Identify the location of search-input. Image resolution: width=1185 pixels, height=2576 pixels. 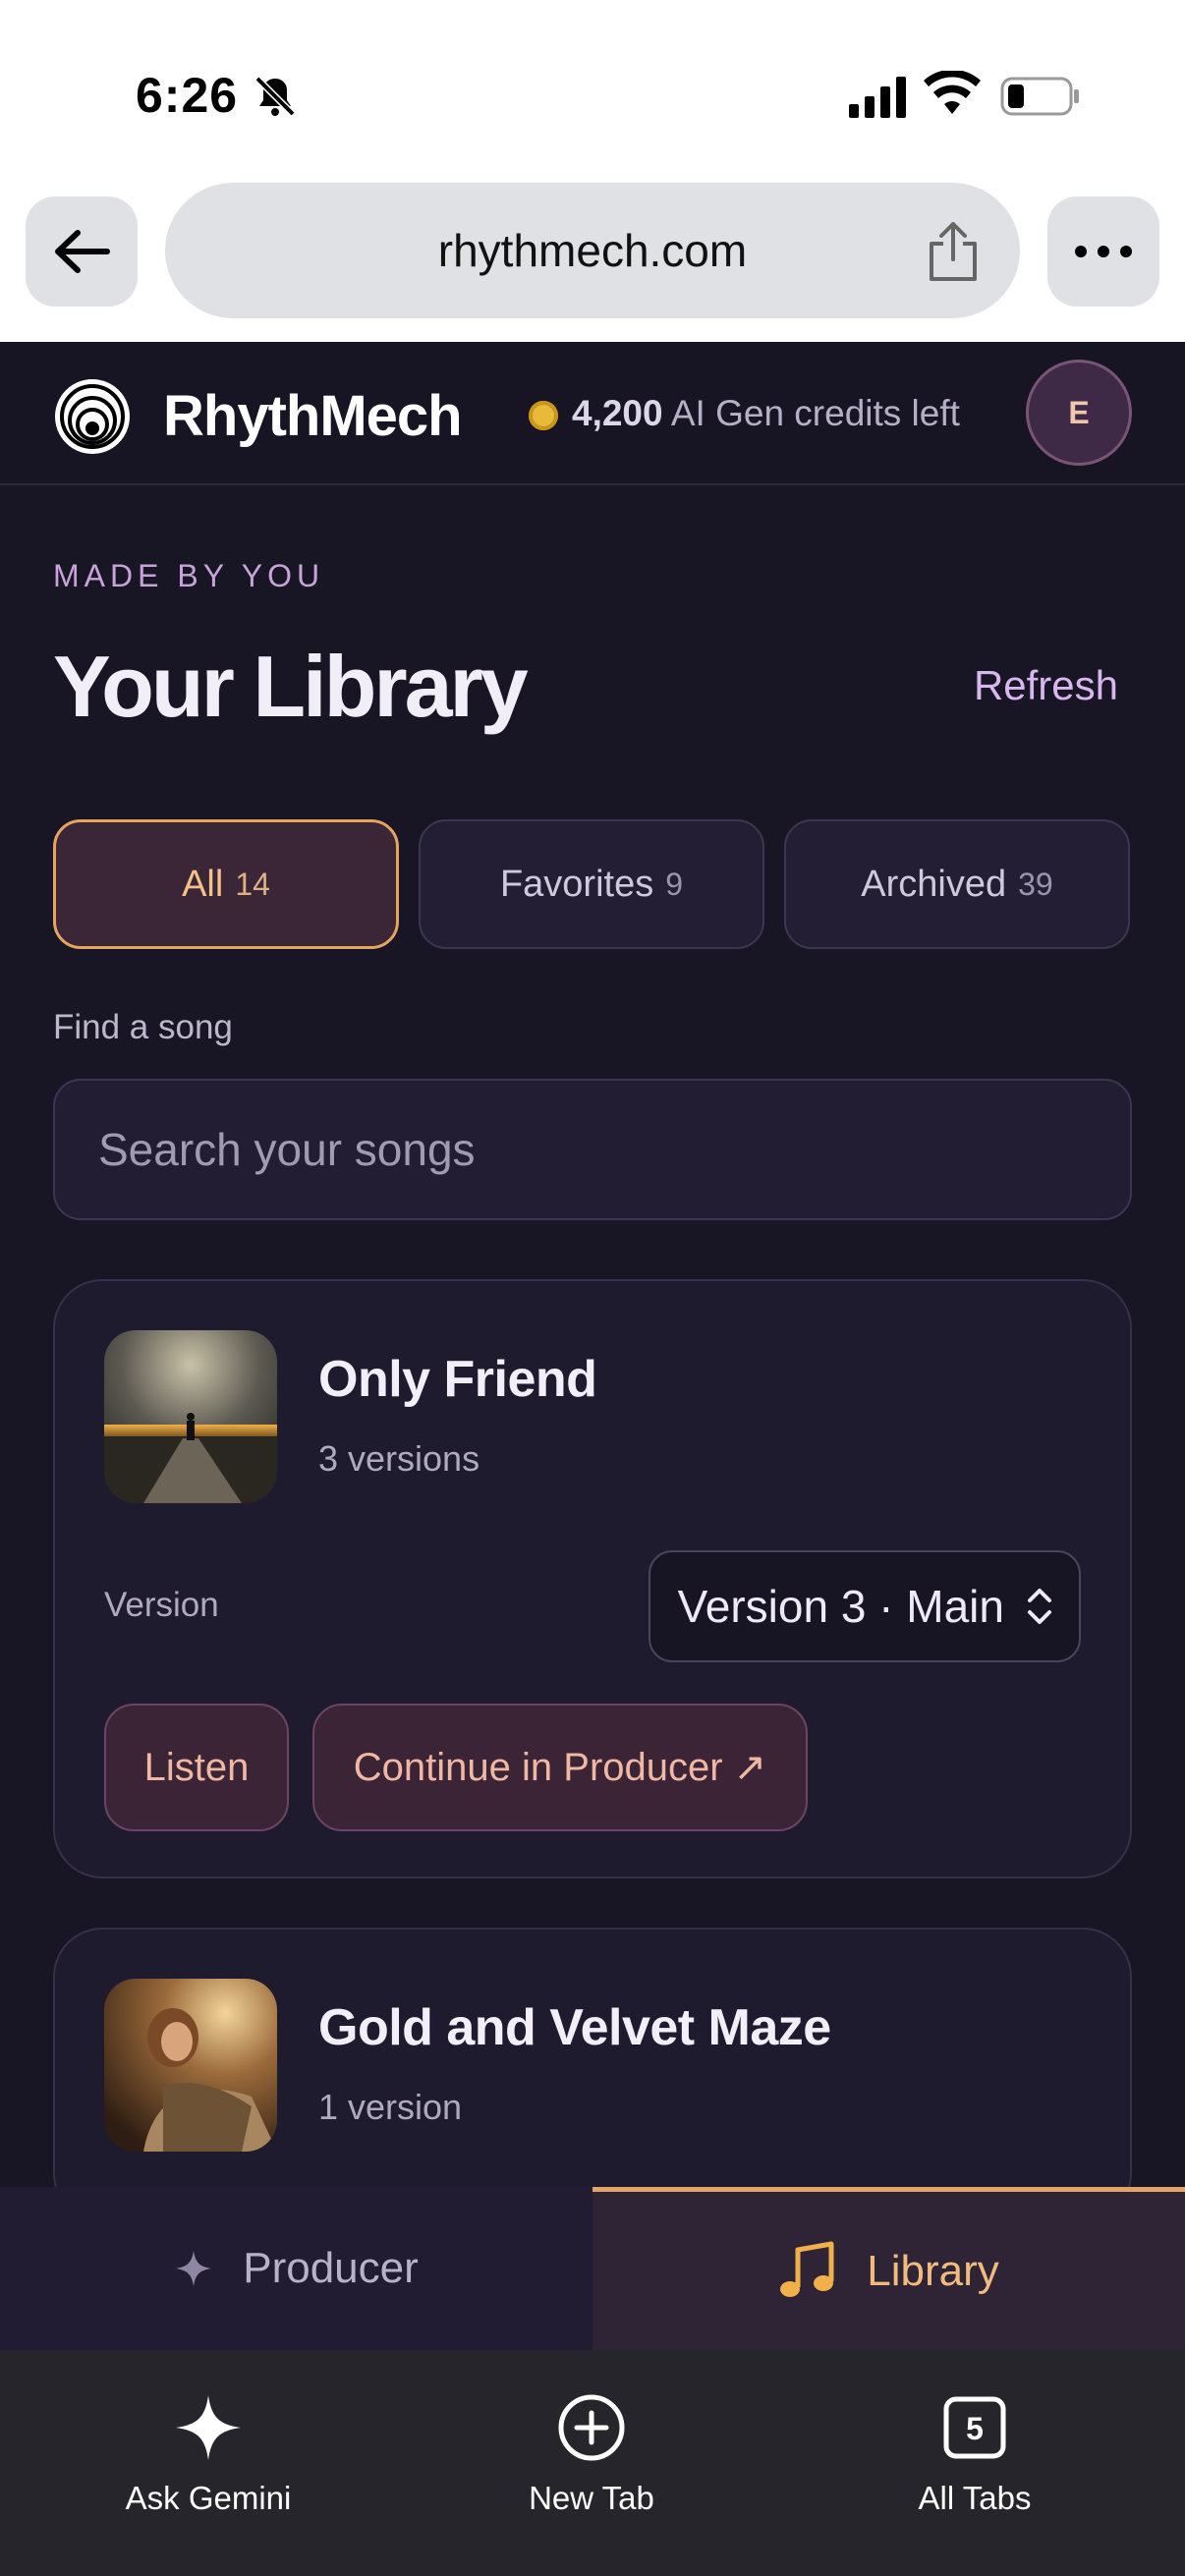
(592, 1149).